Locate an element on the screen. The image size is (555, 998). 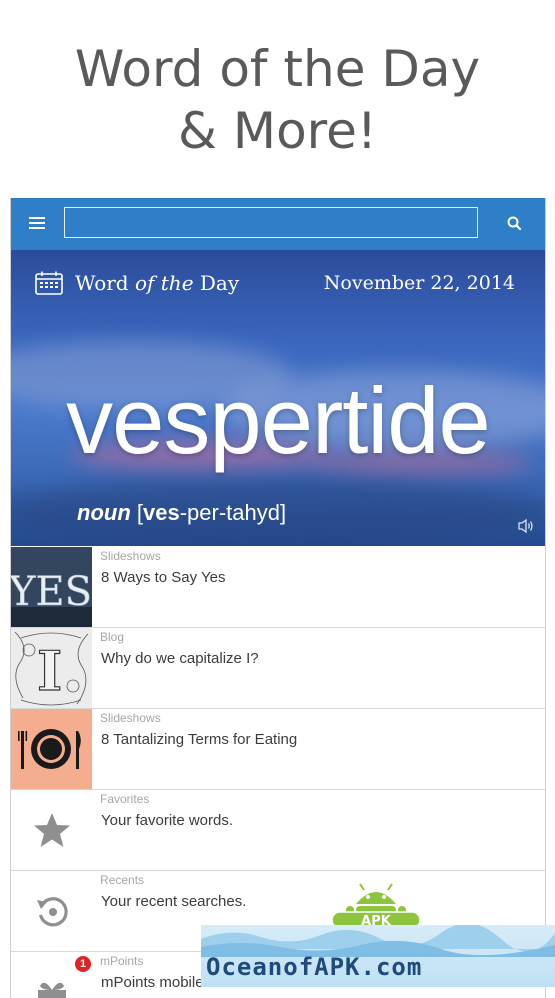
search-icon is located at coordinates (515, 224).